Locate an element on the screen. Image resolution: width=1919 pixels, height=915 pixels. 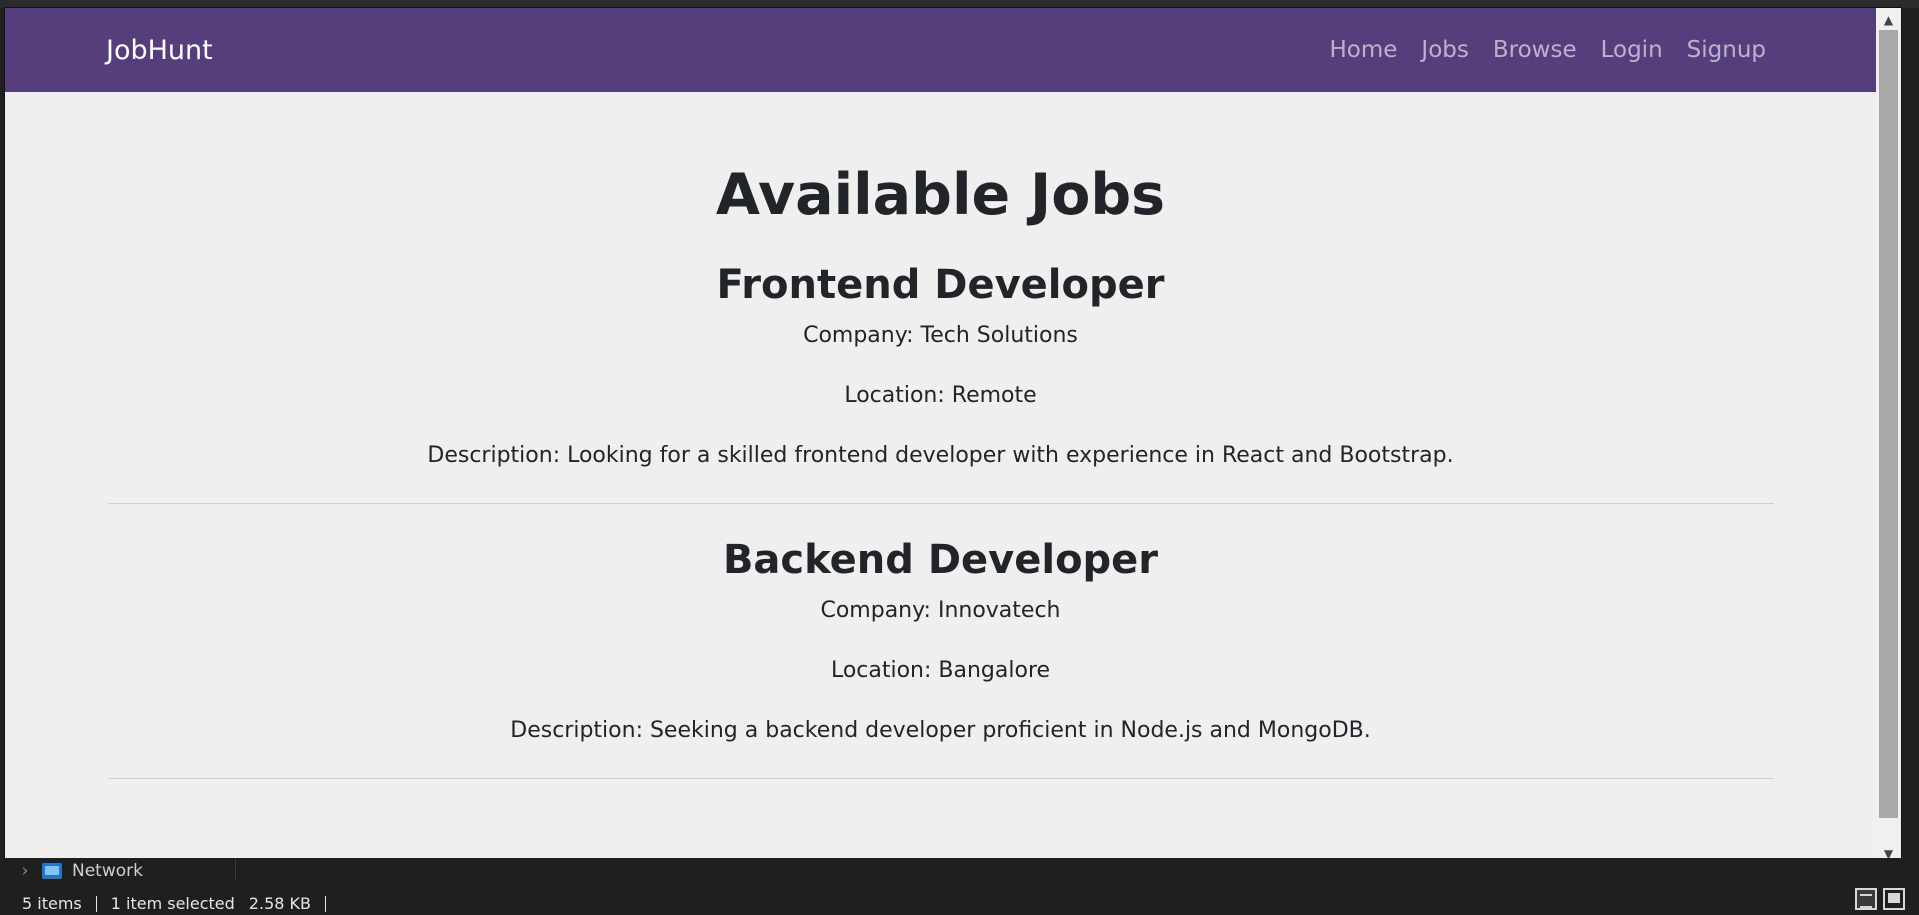
status-bar: 5 items 1 item selected 2.58 KB is located at coordinates (174, 903).